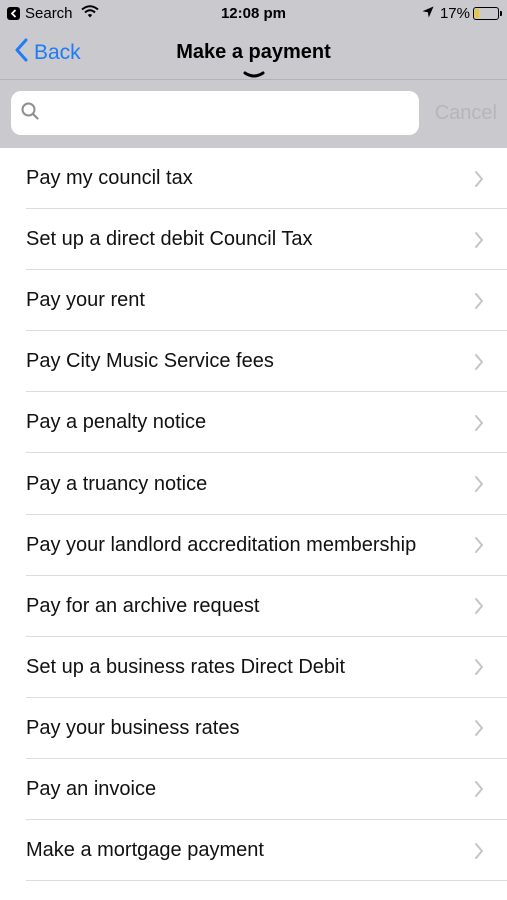 The image size is (507, 900). What do you see at coordinates (117, 483) in the screenshot?
I see `list-item-label: Pay a truancy notice` at bounding box center [117, 483].